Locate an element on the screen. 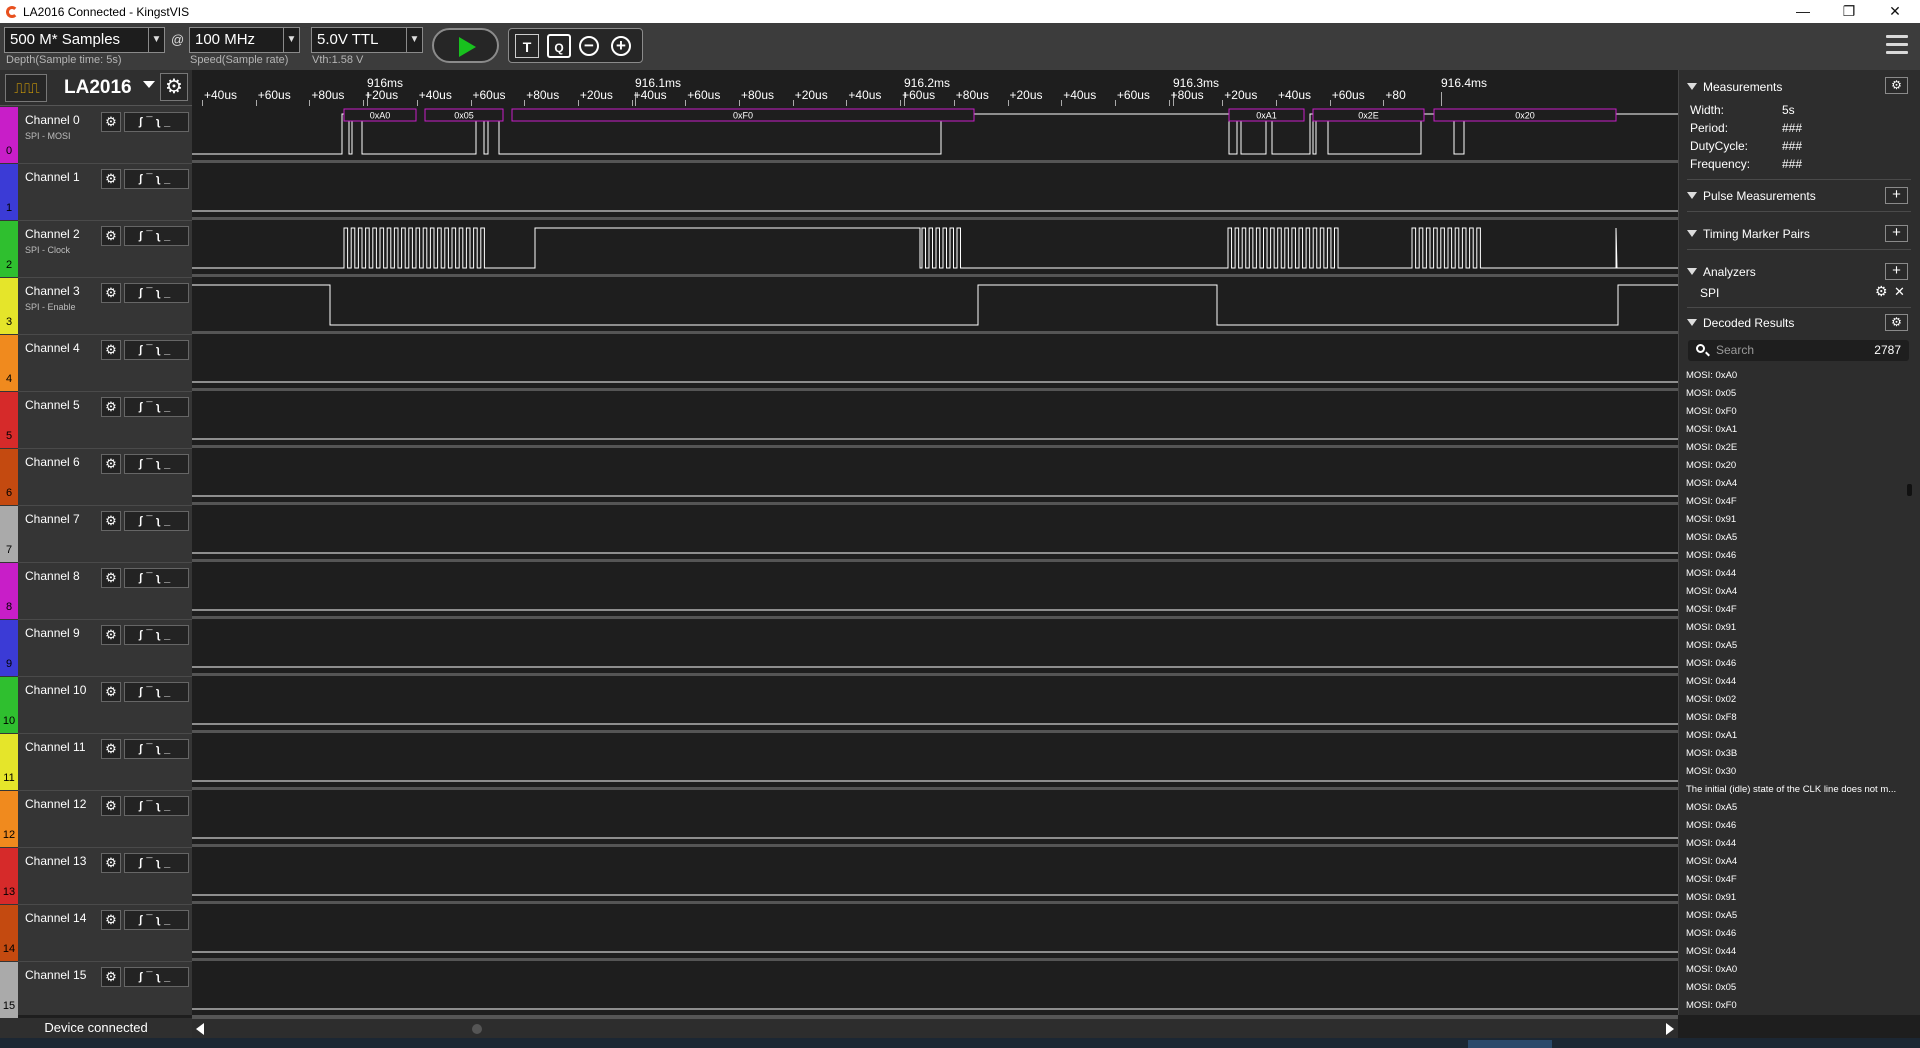 Image resolution: width=1920 pixels, height=1048 pixels. channel-name: Channel 1 is located at coordinates (52, 177).